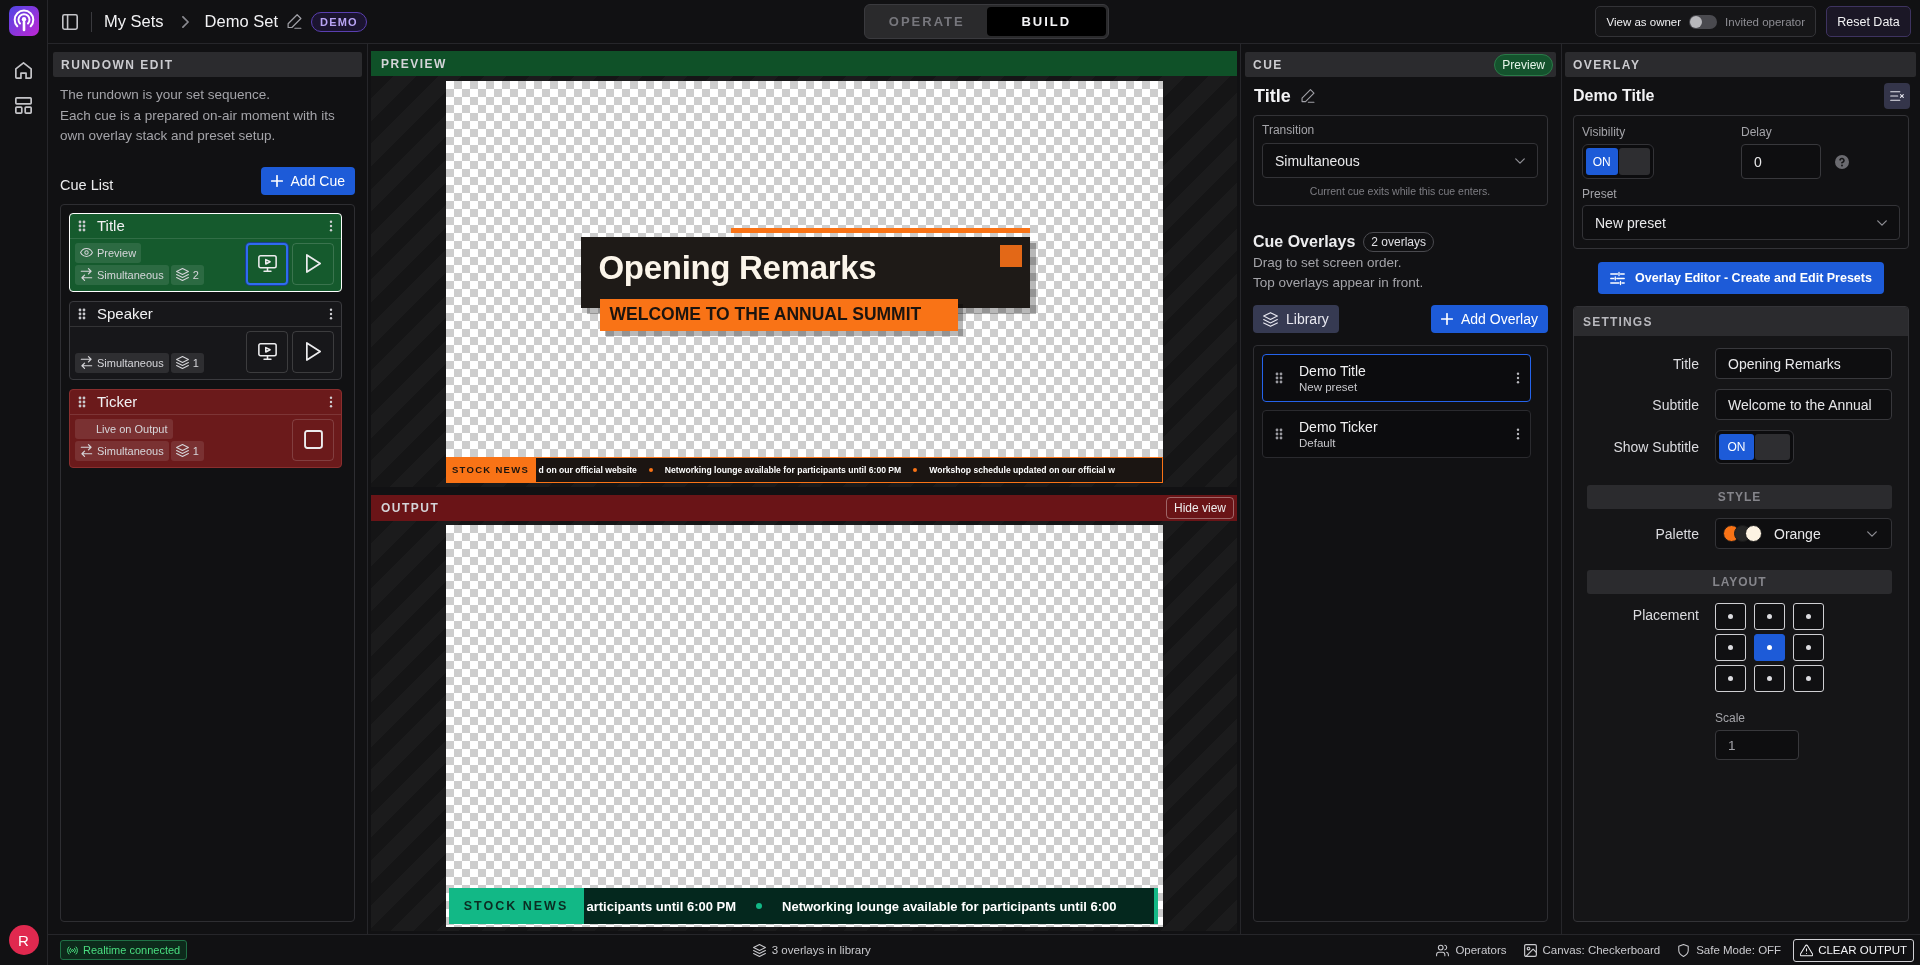 The width and height of the screenshot is (1920, 965). What do you see at coordinates (23, 940) in the screenshot?
I see `user-avatar: R` at bounding box center [23, 940].